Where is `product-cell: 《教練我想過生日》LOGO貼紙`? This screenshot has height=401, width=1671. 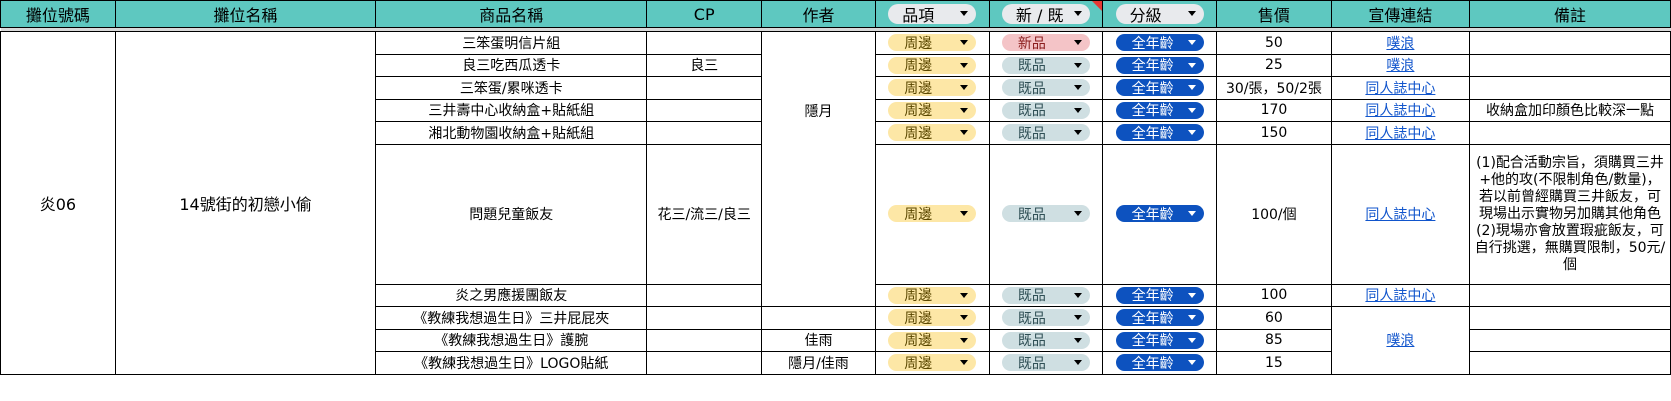
product-cell: 《教練我想過生日》LOGO貼紙 is located at coordinates (511, 363).